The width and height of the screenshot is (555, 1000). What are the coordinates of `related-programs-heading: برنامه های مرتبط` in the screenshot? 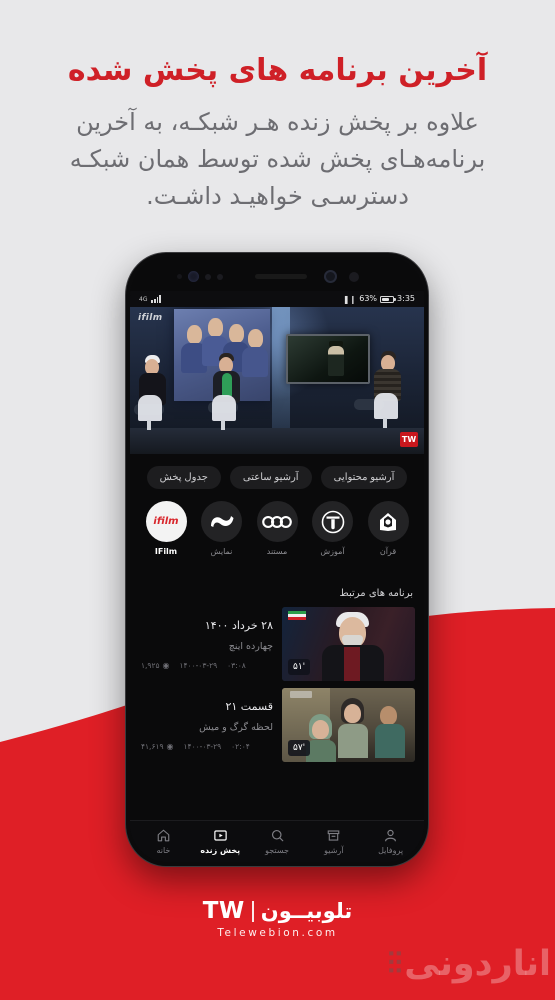 It's located at (376, 593).